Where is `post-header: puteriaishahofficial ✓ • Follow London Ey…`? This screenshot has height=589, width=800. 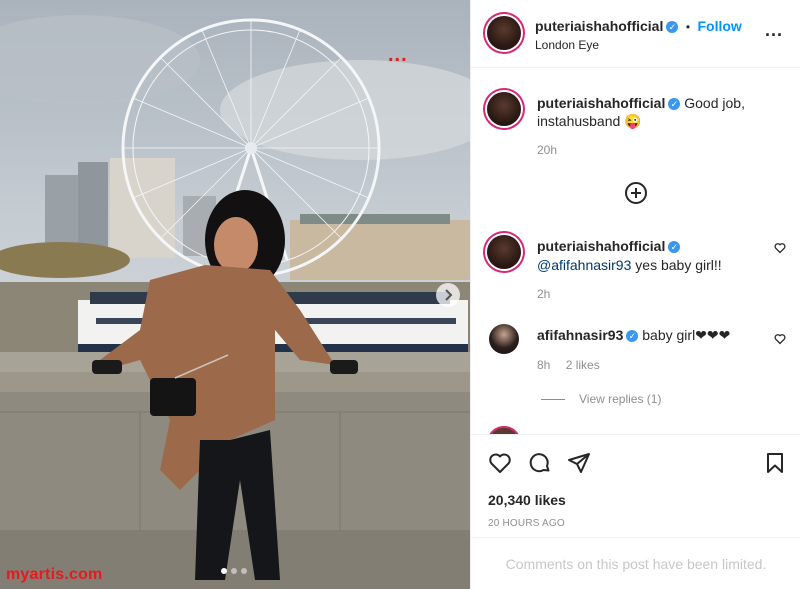 post-header: puteriaishahofficial ✓ • Follow London Ey… is located at coordinates (635, 34).